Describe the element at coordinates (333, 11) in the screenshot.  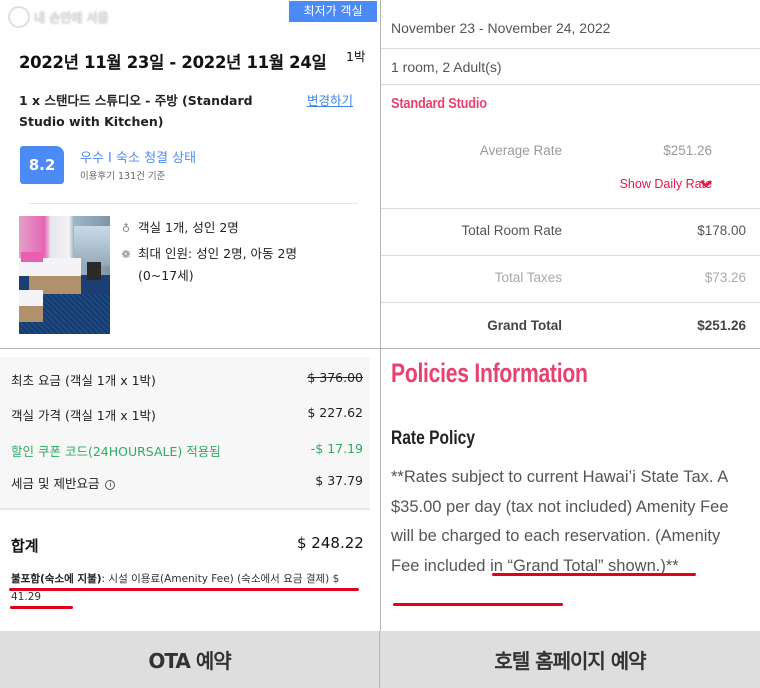
I see `best-price-badge: 최저가 객실` at that location.